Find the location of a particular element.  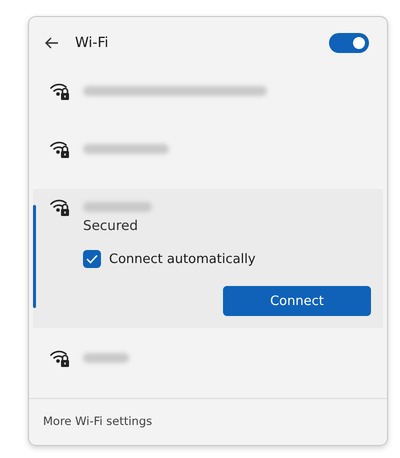

checkbox is located at coordinates (92, 259).